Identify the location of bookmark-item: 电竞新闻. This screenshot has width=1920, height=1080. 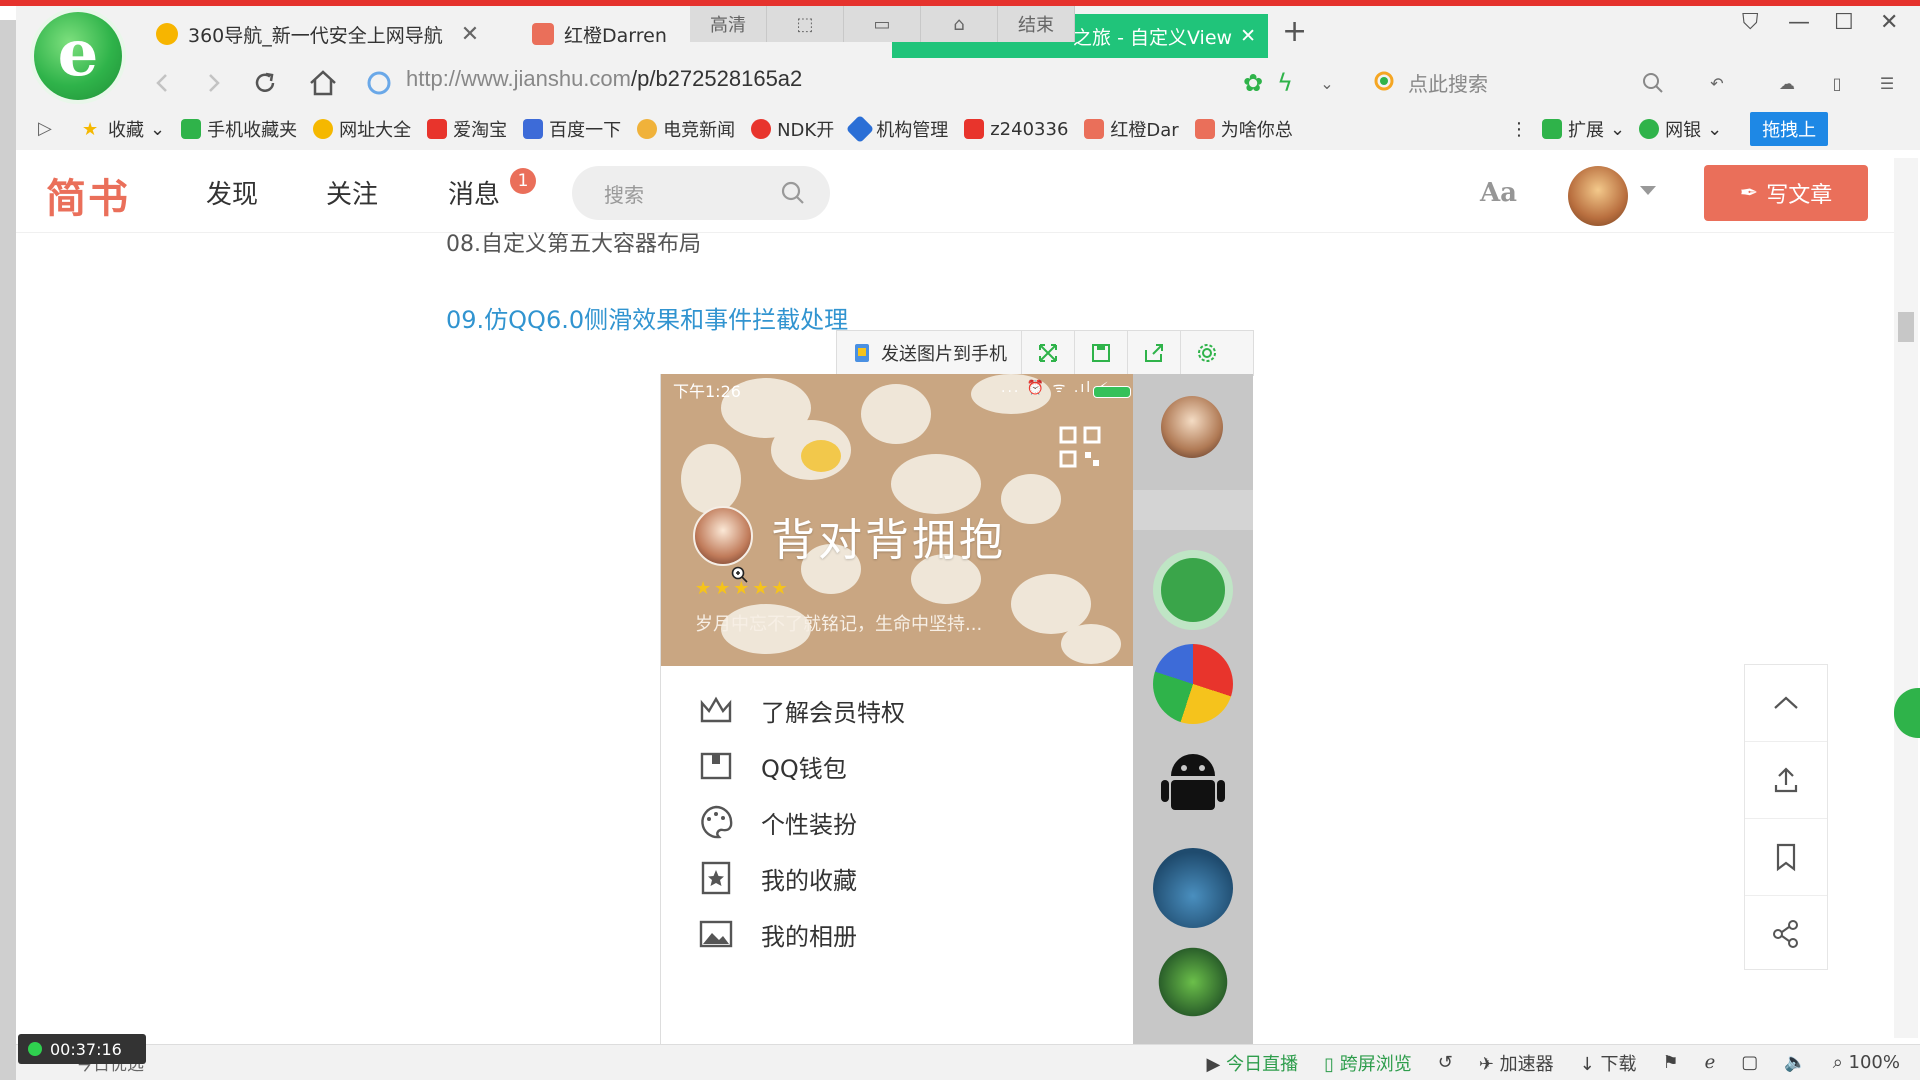
(686, 129).